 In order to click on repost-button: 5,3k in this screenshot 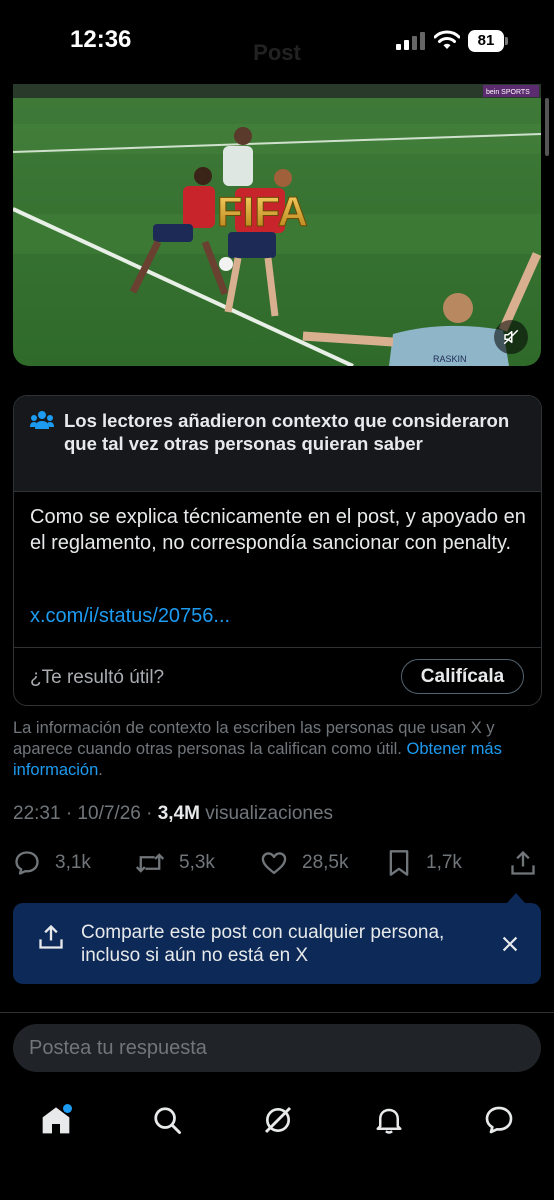, I will do `click(175, 863)`.